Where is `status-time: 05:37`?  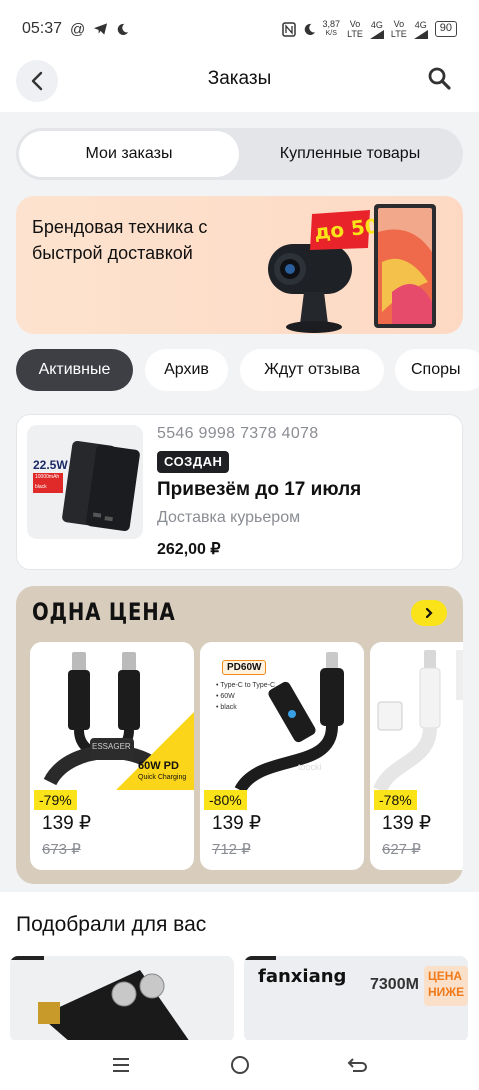 status-time: 05:37 is located at coordinates (42, 28).